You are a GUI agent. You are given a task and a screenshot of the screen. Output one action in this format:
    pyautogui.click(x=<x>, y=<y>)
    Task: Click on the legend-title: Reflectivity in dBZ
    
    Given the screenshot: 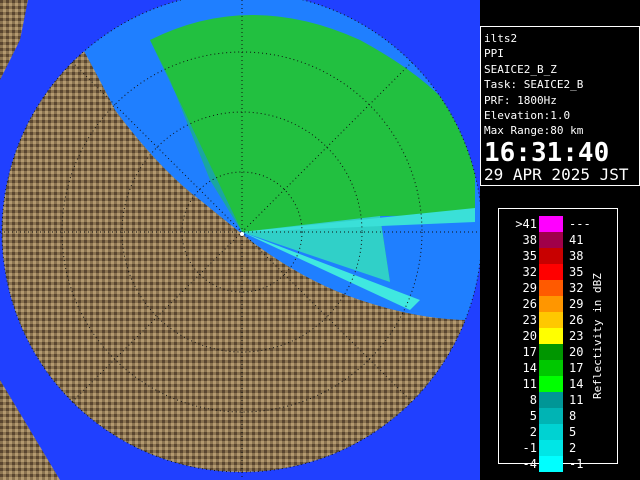 What is the action you would take?
    pyautogui.click(x=597, y=336)
    